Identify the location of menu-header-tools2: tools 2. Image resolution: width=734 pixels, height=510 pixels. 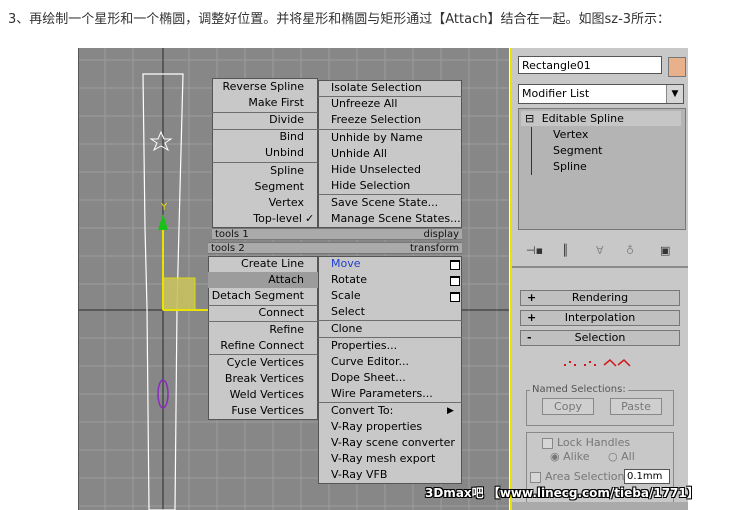
(263, 248).